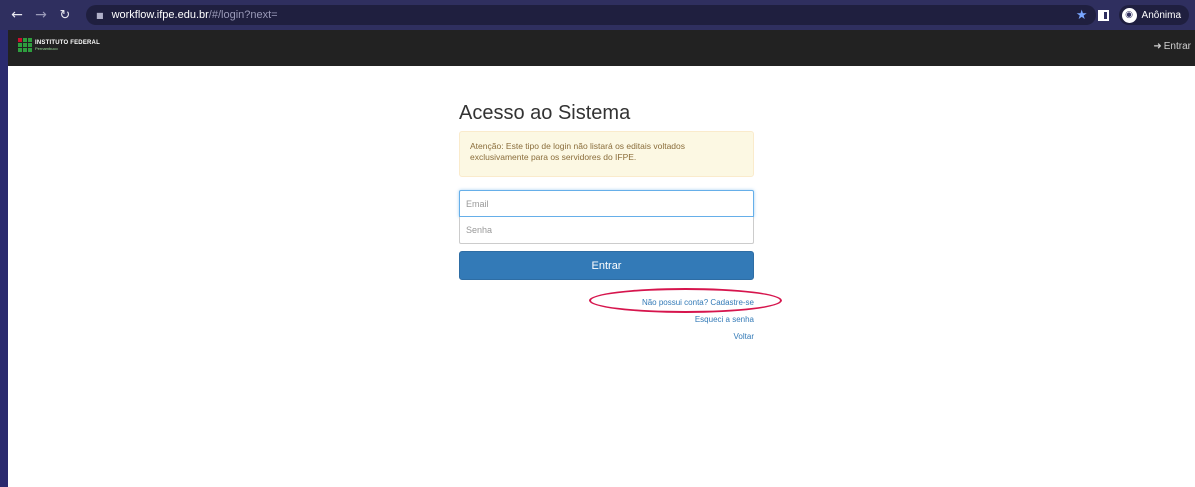 The height and width of the screenshot is (487, 1195). I want to click on submit-button: Entrar, so click(606, 265).